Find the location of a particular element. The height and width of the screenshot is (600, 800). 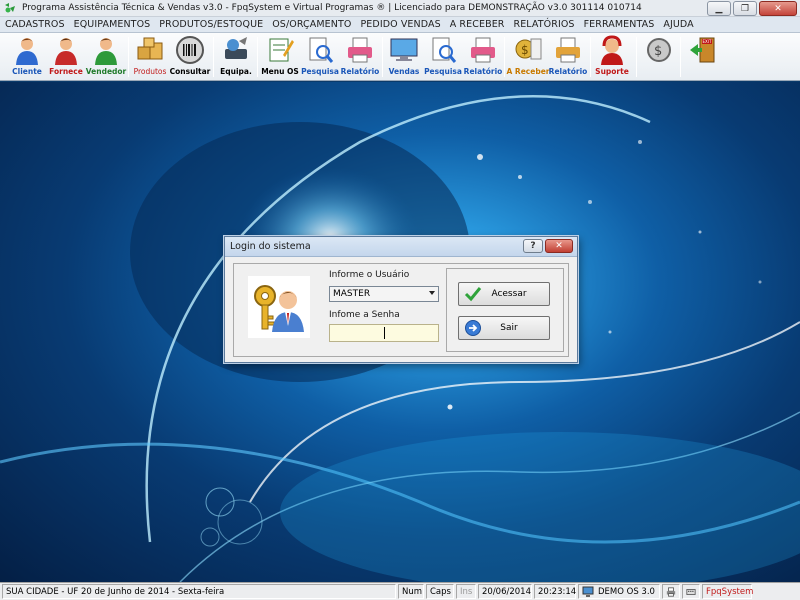

notebook-icon is located at coordinates (281, 50).